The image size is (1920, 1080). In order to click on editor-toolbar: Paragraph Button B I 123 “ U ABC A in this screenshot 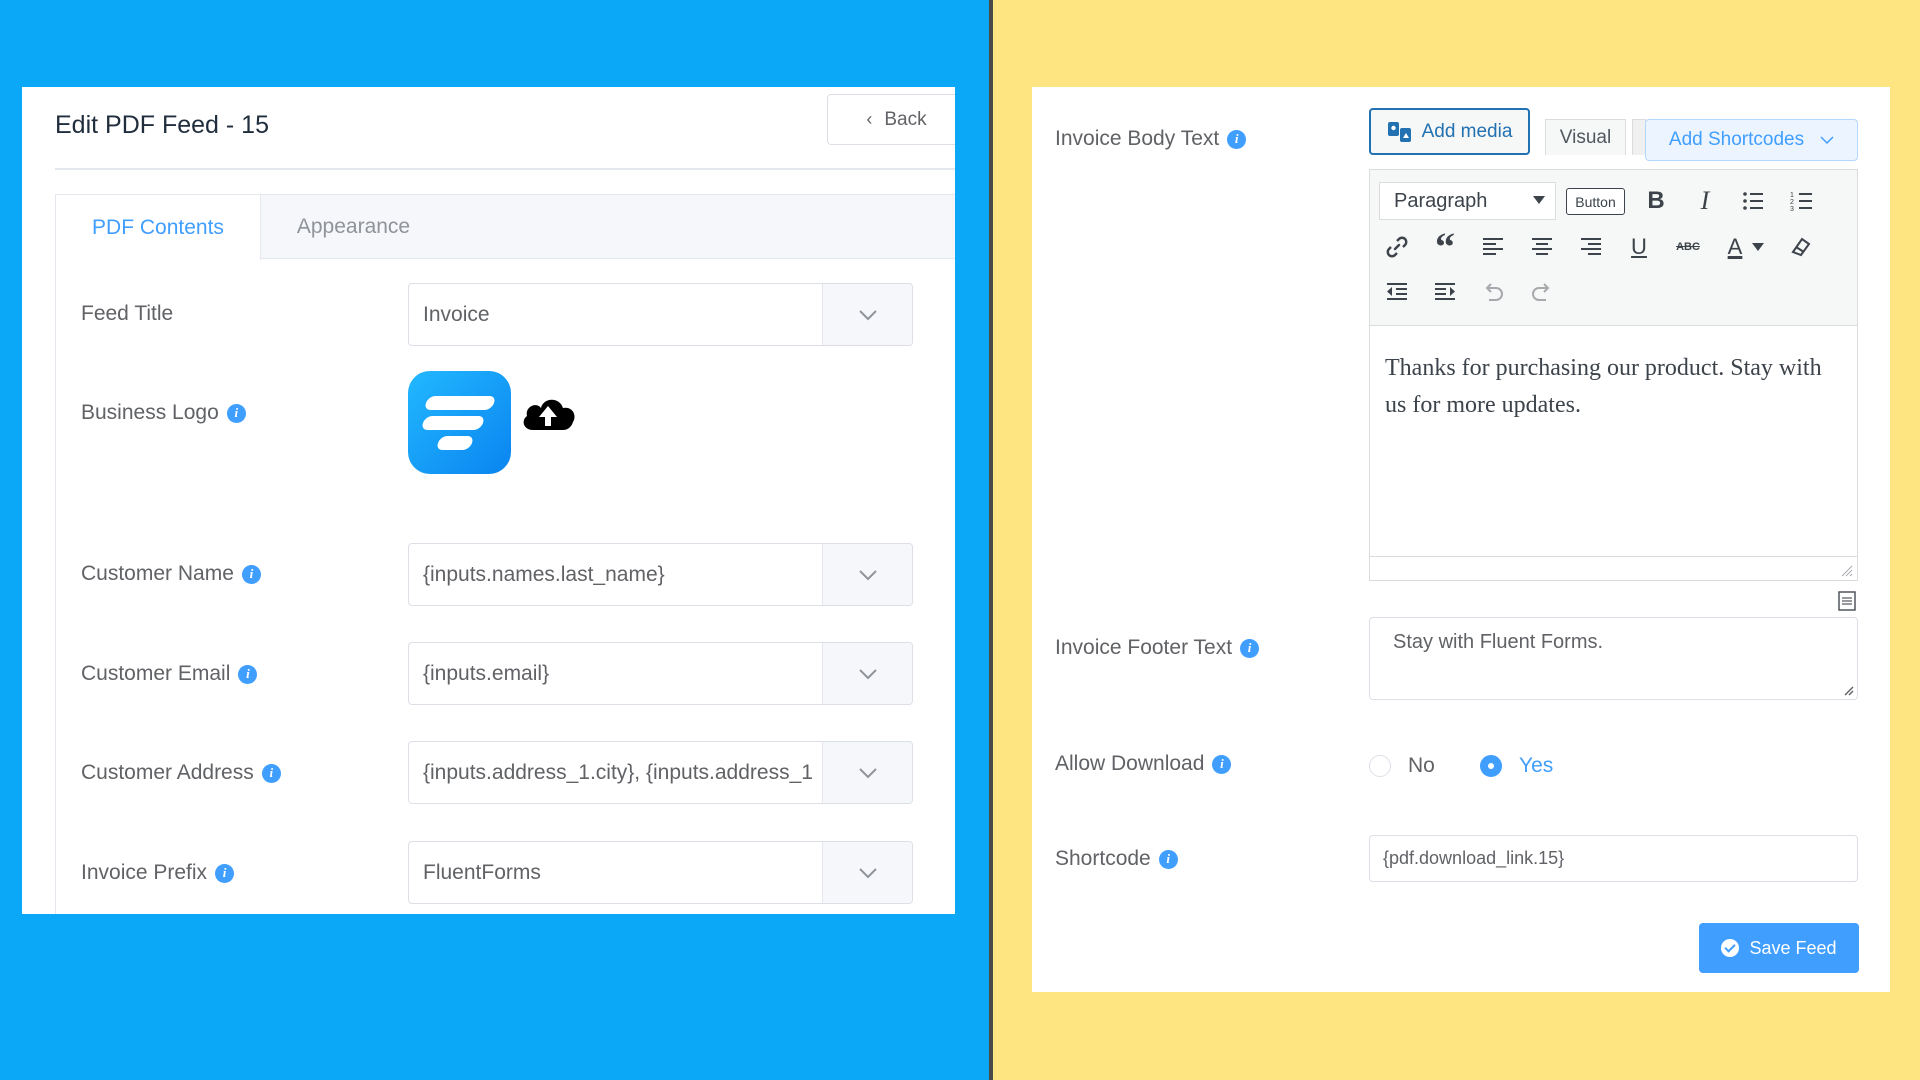, I will do `click(1613, 248)`.